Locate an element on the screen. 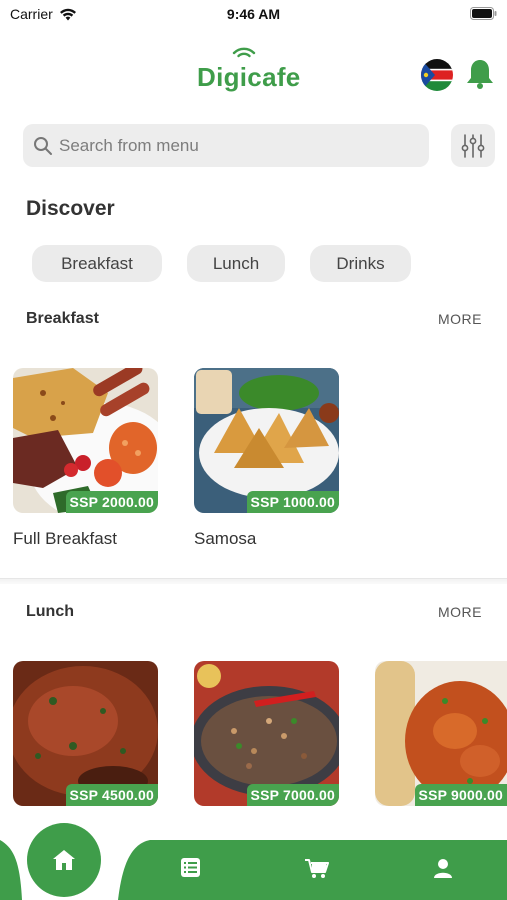 This screenshot has height=900, width=507. status-bar: Carrier 9:46 AM is located at coordinates (253, 15).